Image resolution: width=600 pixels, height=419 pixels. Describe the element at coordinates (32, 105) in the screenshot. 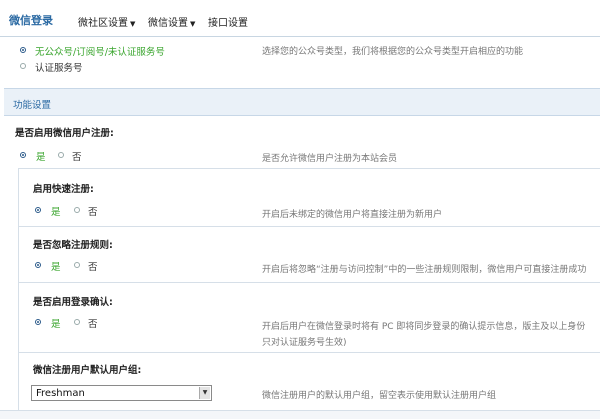

I see `section-title: 功能设置` at that location.